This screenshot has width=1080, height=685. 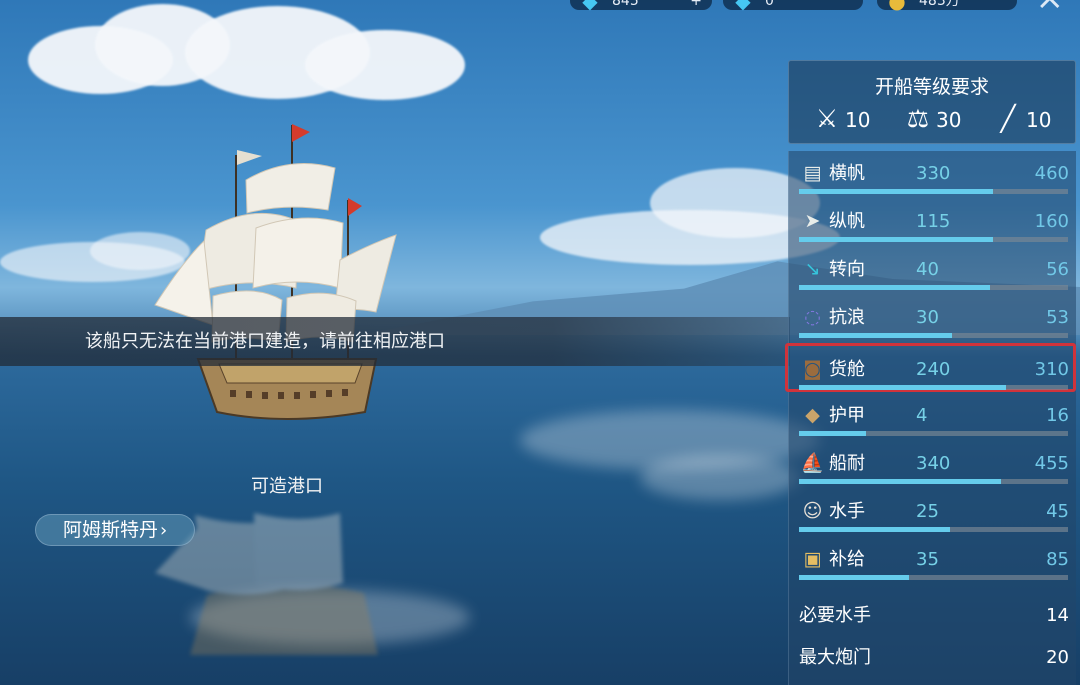 I want to click on stat-max-value: 16, so click(x=1057, y=415).